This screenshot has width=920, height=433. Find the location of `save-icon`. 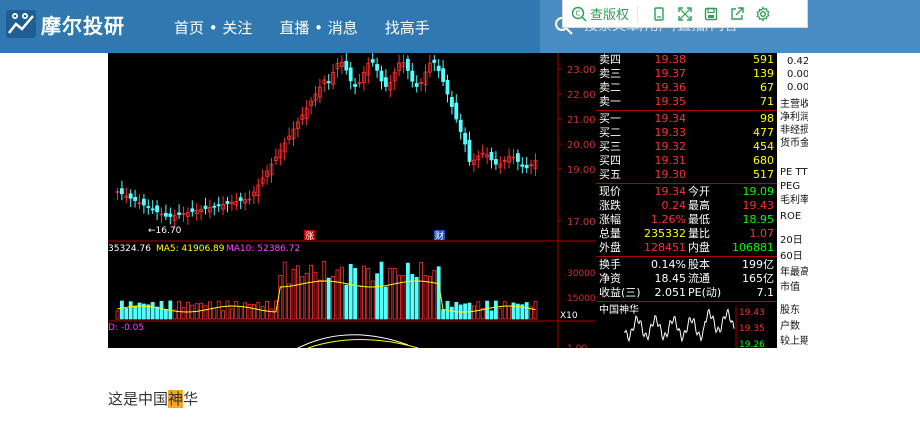

save-icon is located at coordinates (711, 14).